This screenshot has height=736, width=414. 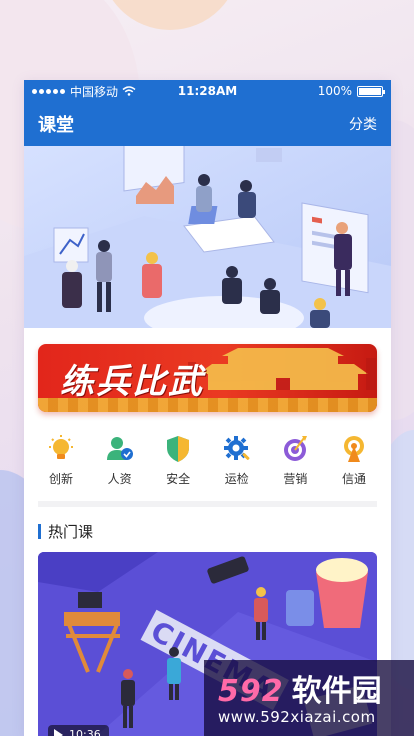 I want to click on battery-icon, so click(x=371, y=91).